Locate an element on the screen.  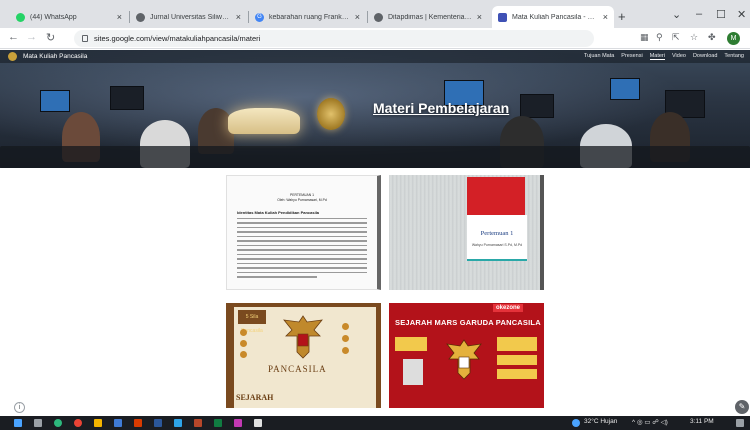
file-explorer-icon is located at coordinates (98, 423).